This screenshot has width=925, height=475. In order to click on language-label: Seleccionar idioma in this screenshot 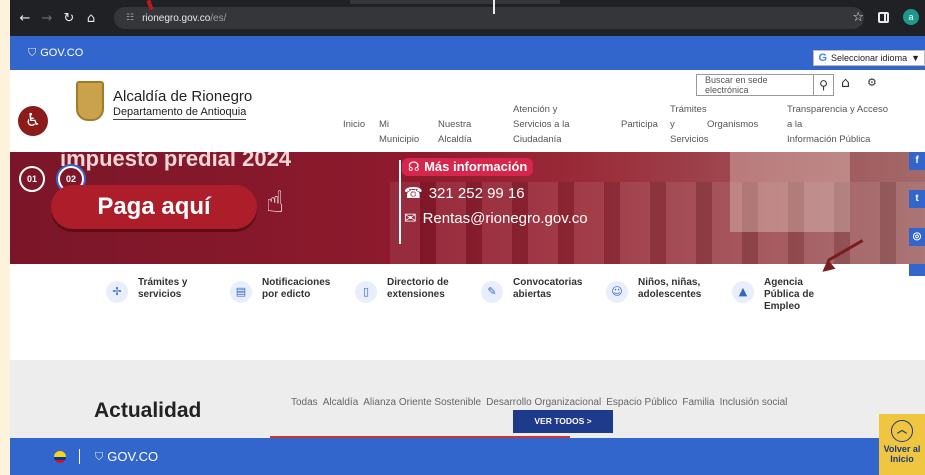, I will do `click(869, 58)`.